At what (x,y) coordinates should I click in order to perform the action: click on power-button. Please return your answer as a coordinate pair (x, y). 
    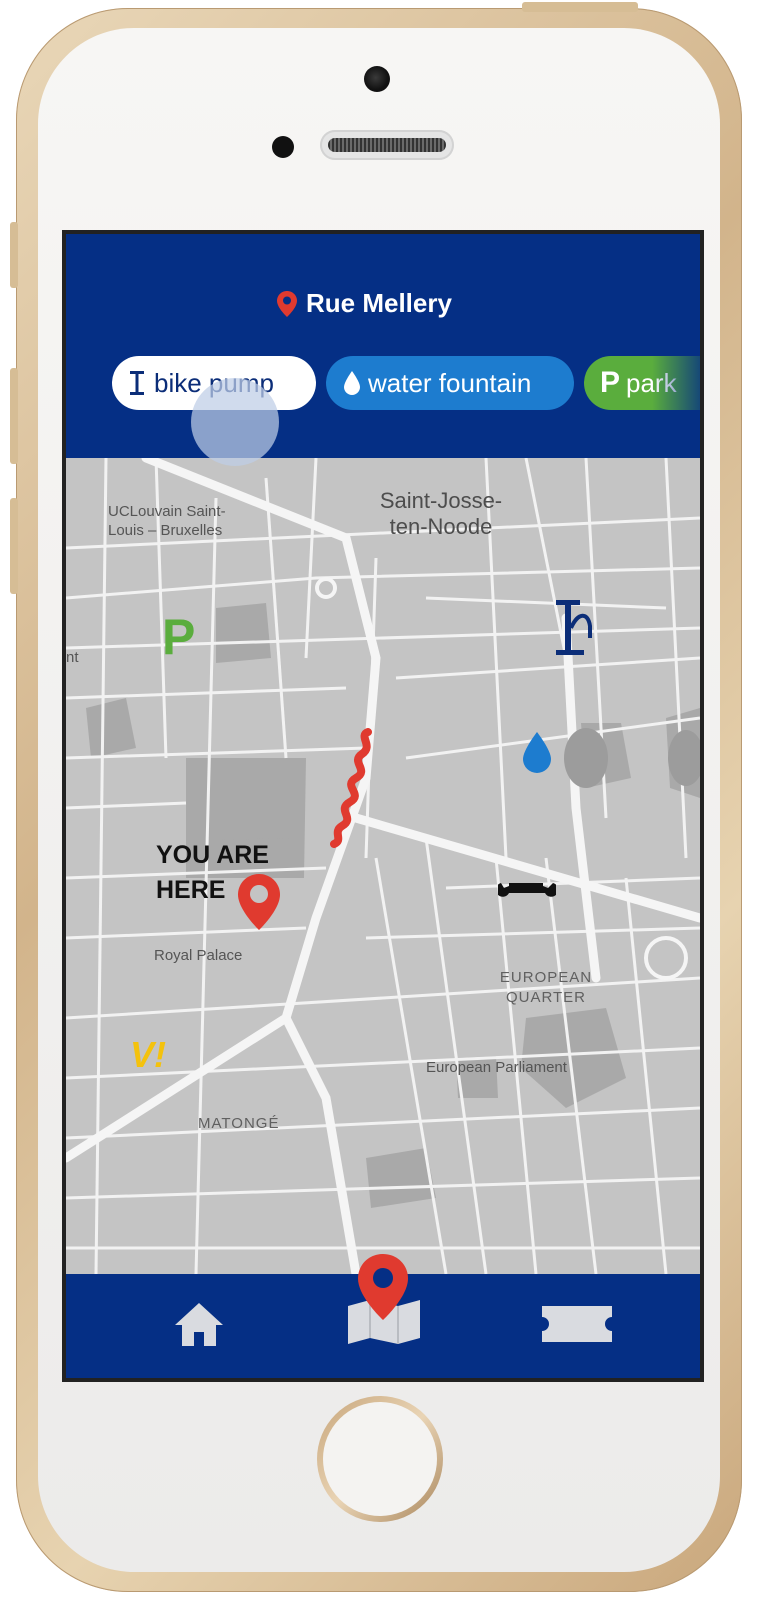
    Looking at the image, I should click on (580, 7).